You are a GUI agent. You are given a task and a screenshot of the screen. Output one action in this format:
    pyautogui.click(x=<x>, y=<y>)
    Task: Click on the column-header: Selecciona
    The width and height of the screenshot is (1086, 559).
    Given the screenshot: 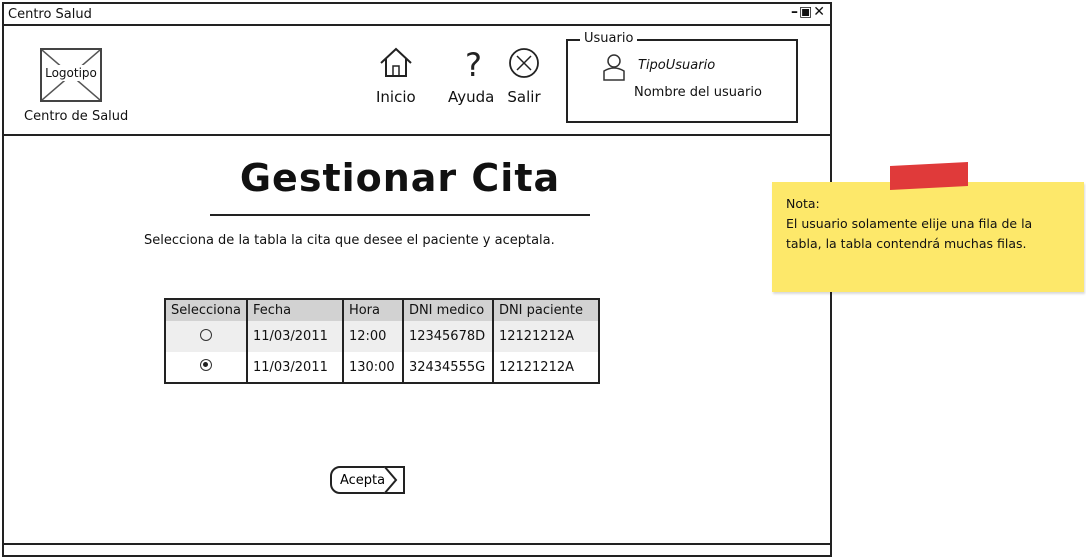 What is the action you would take?
    pyautogui.click(x=206, y=310)
    